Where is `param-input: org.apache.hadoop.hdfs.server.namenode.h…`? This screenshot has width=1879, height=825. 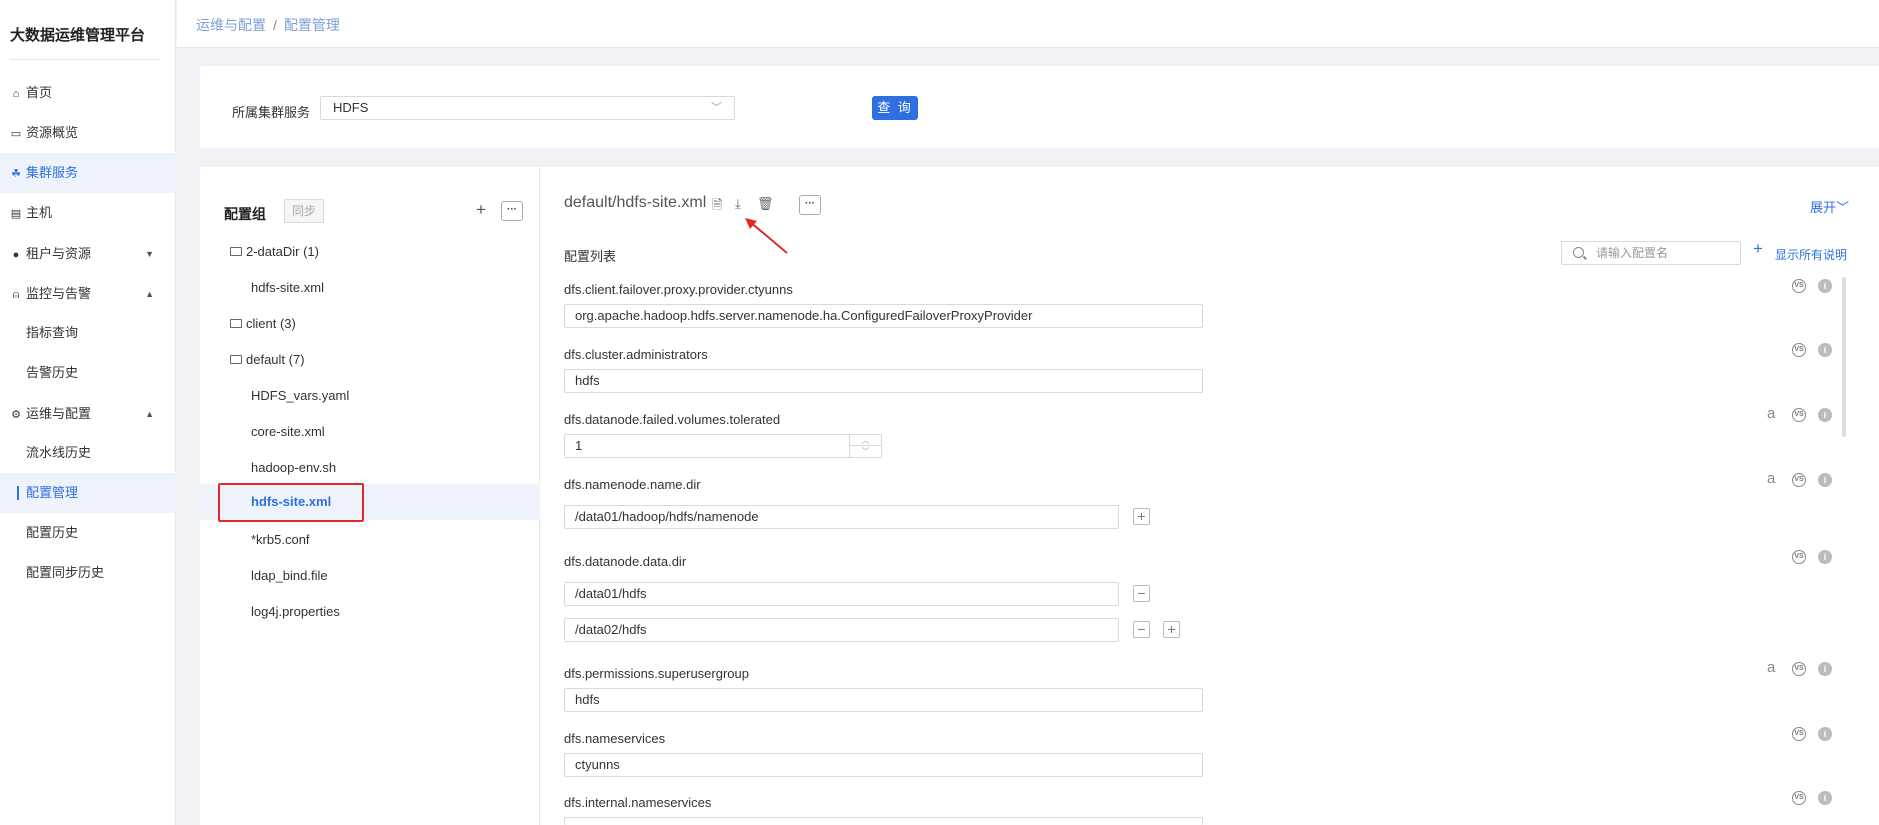
param-input: org.apache.hadoop.hdfs.server.namenode.h… is located at coordinates (883, 316).